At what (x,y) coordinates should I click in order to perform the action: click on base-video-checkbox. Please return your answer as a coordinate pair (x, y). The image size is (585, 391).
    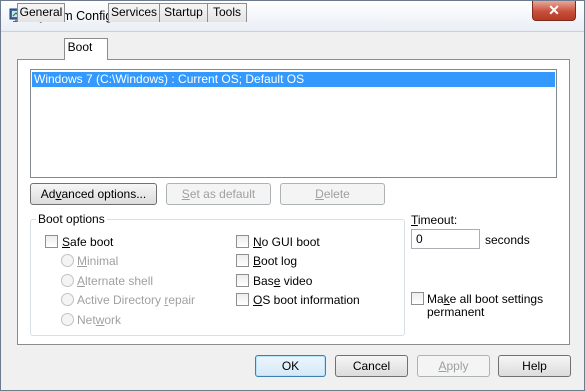
    Looking at the image, I should click on (242, 280).